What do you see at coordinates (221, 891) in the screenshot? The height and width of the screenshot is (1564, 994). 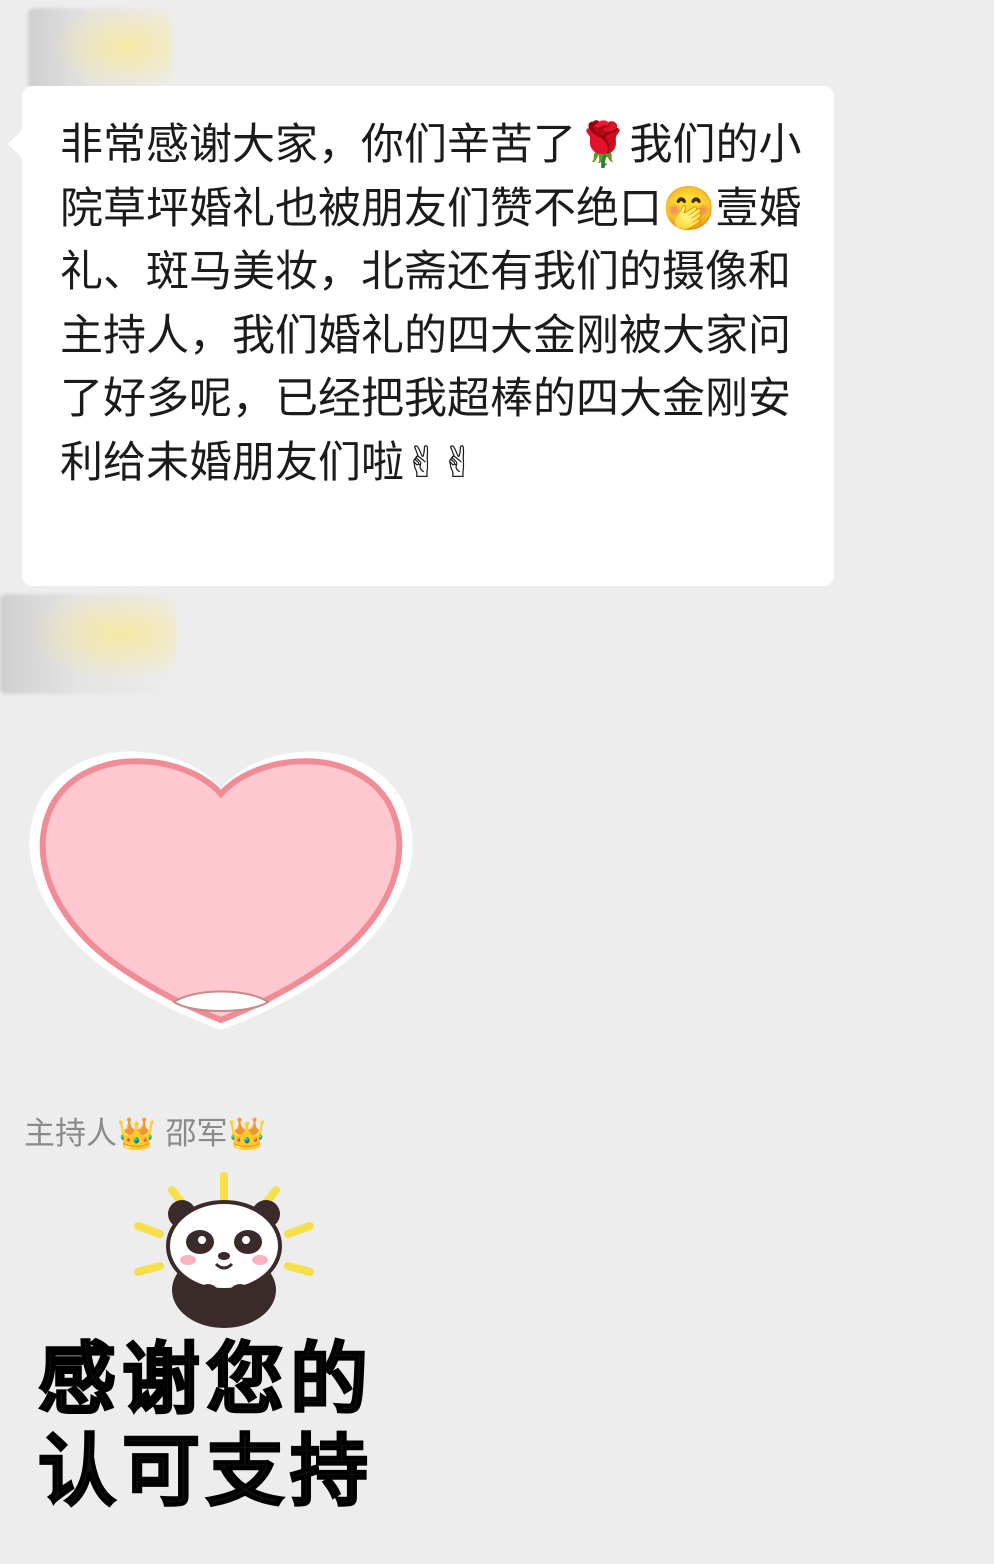 I see `heart-shape` at bounding box center [221, 891].